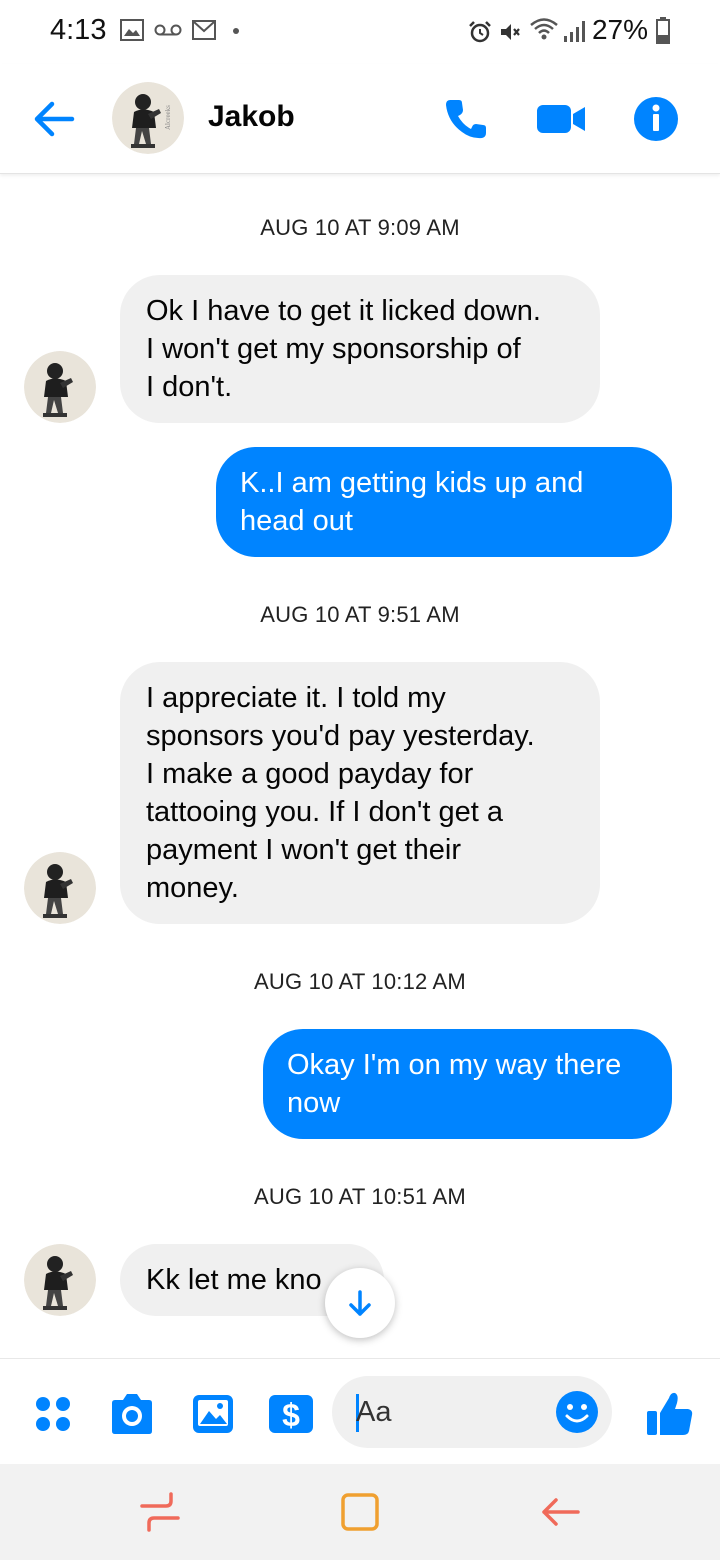 This screenshot has height=1560, width=720. What do you see at coordinates (360, 981) in the screenshot?
I see `timestamp: AUG 10 AT 10:12 AM` at bounding box center [360, 981].